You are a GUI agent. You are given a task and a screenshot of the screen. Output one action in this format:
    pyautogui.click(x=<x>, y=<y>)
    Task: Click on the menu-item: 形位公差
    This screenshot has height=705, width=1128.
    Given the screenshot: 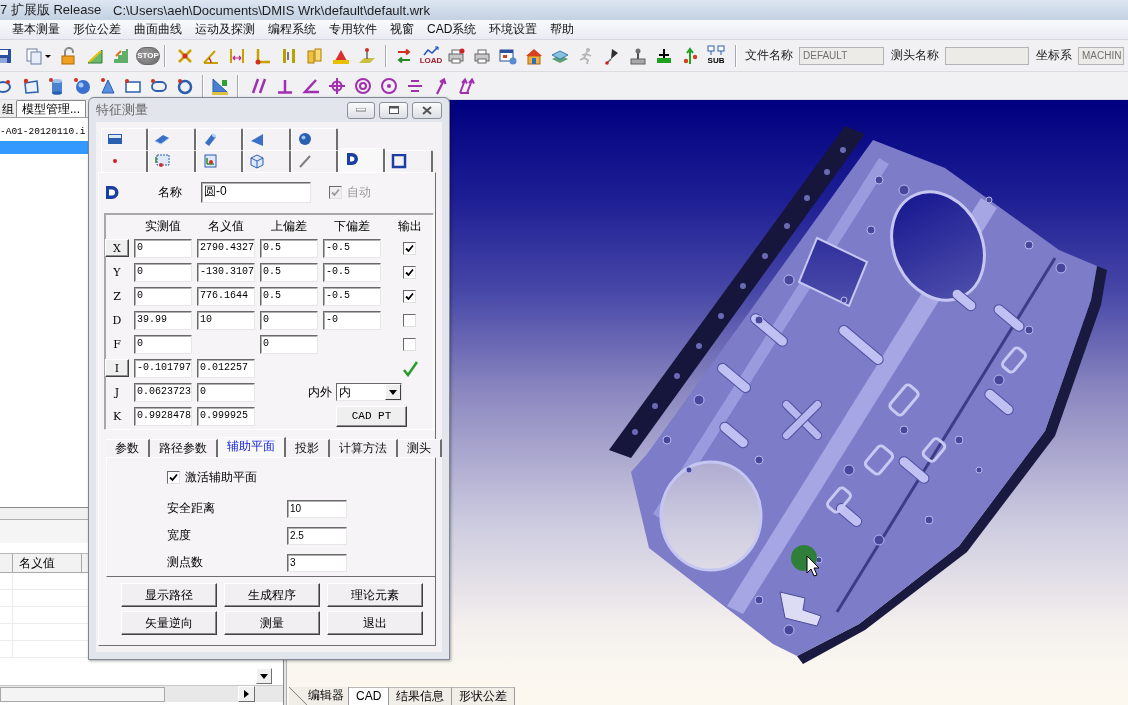 What is the action you would take?
    pyautogui.click(x=97, y=29)
    